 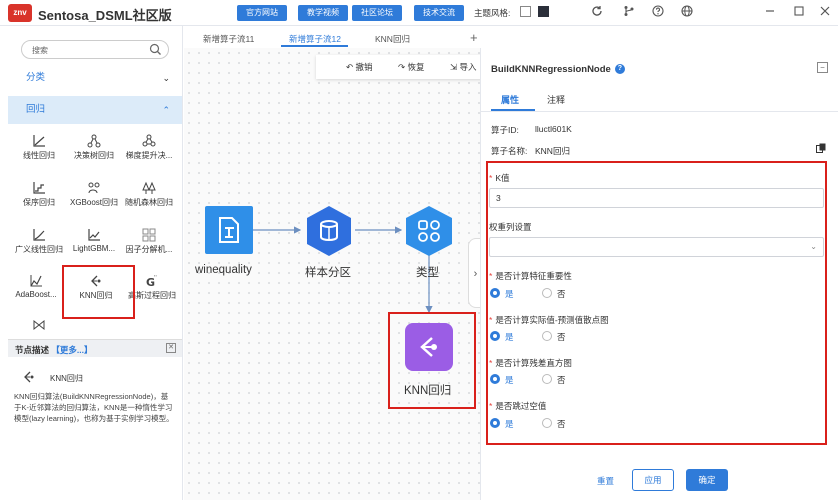 What do you see at coordinates (707, 480) in the screenshot?
I see `confirm-button: 确定` at bounding box center [707, 480].